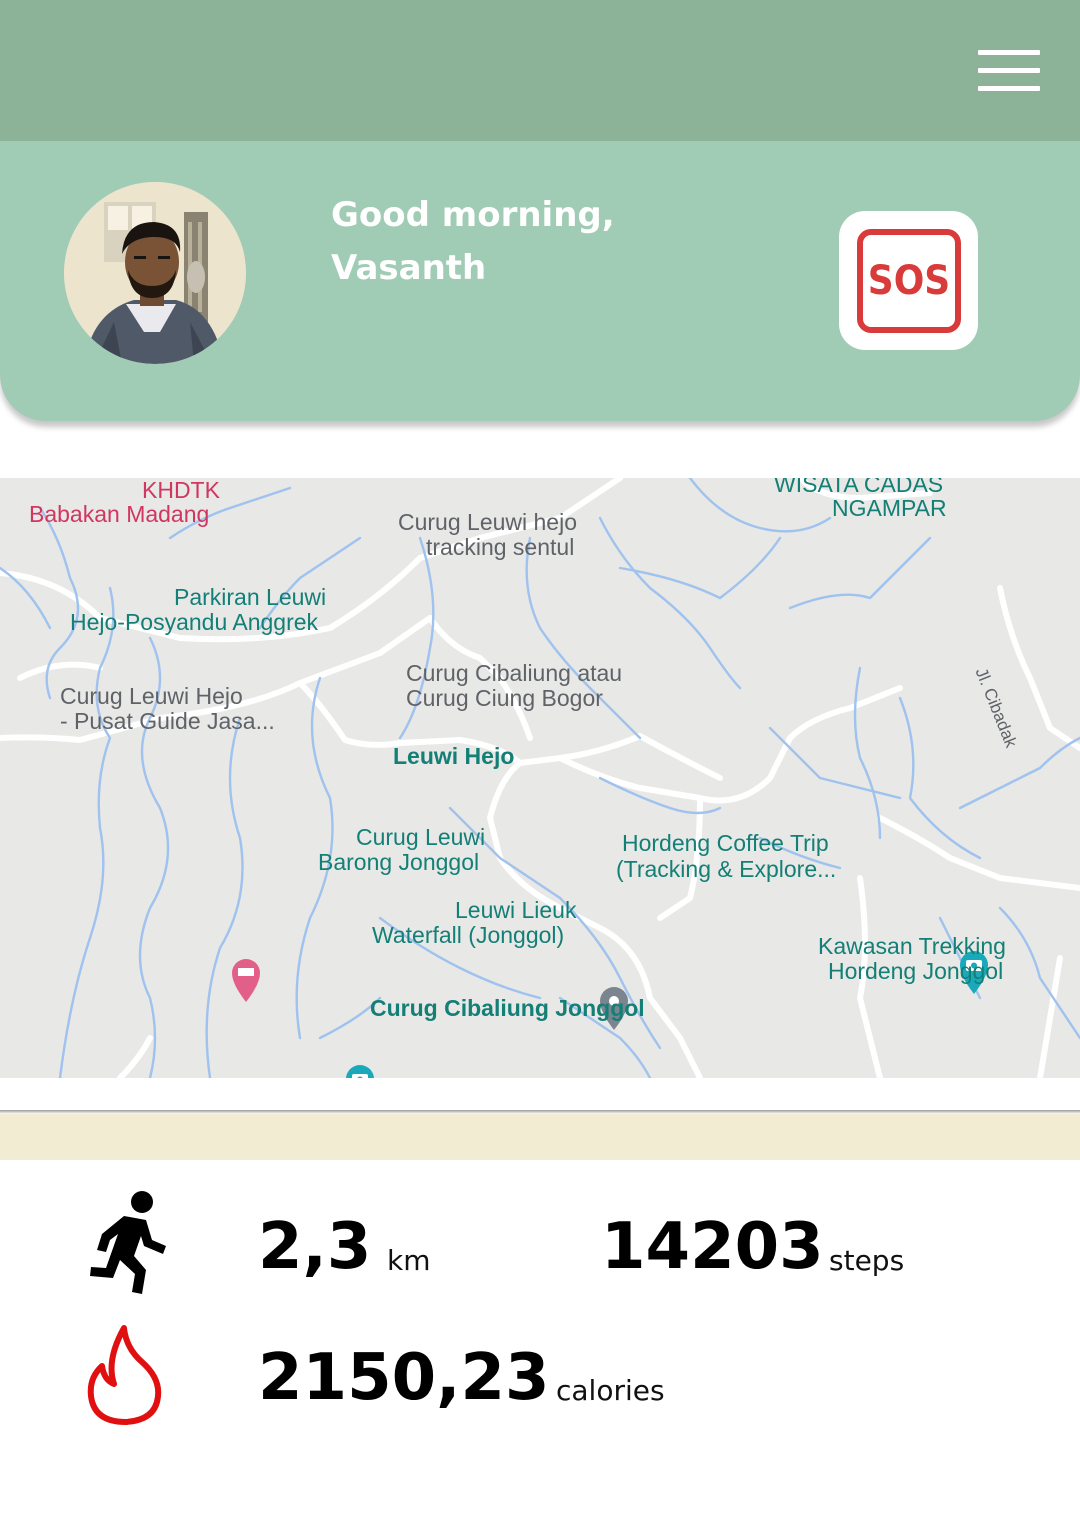  Describe the element at coordinates (151, 696) in the screenshot. I see `map-label: Curug Leuwi Hejo` at that location.